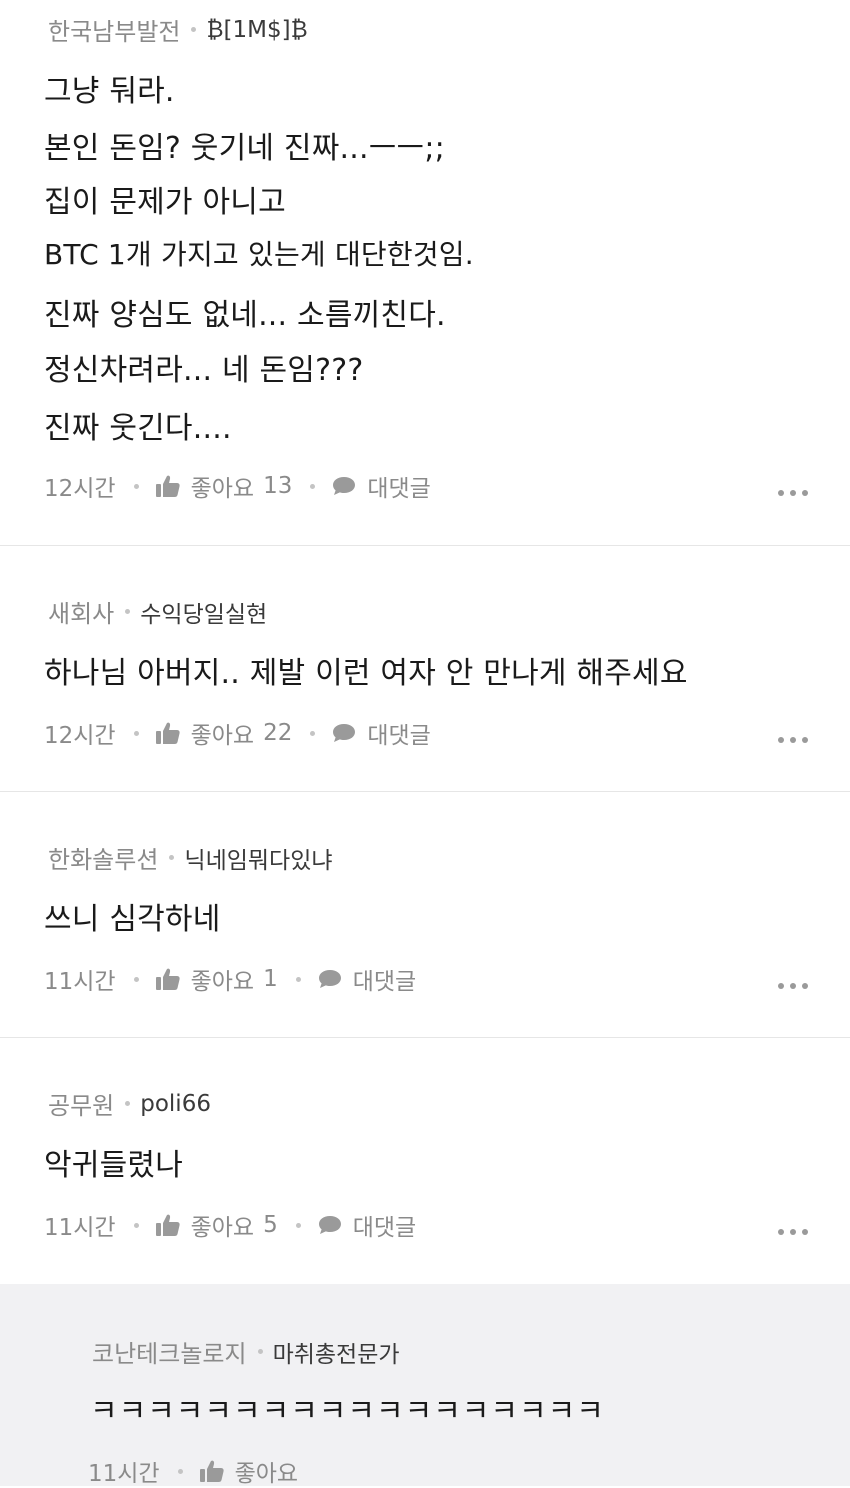 The height and width of the screenshot is (1488, 850). Describe the element at coordinates (204, 370) in the screenshot. I see `comment-text-line: 정신차려라... 네 돈임???` at that location.